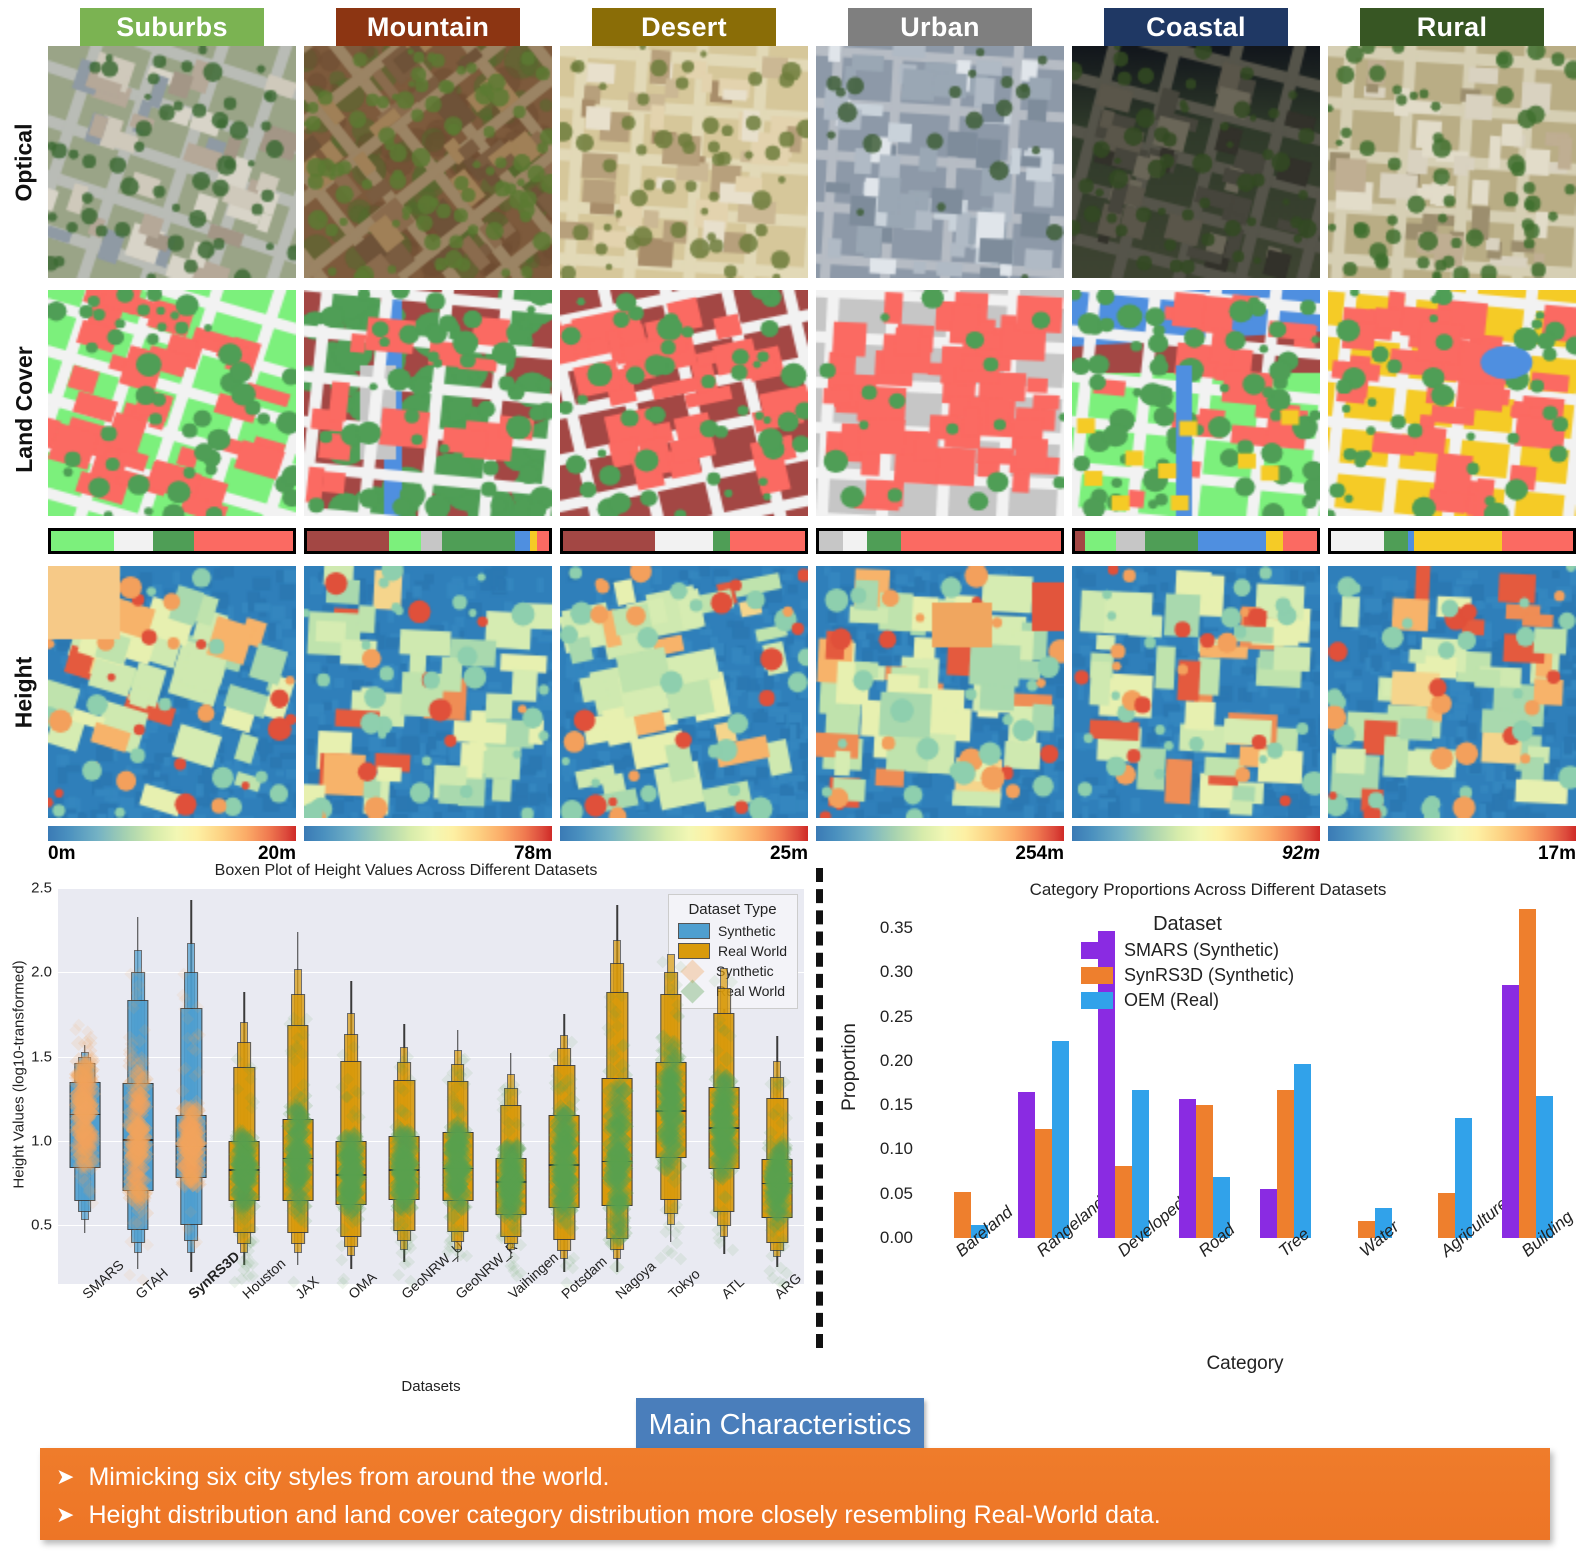 The width and height of the screenshot is (1590, 1552). What do you see at coordinates (940, 541) in the screenshot?
I see `landcover-legend-urban` at bounding box center [940, 541].